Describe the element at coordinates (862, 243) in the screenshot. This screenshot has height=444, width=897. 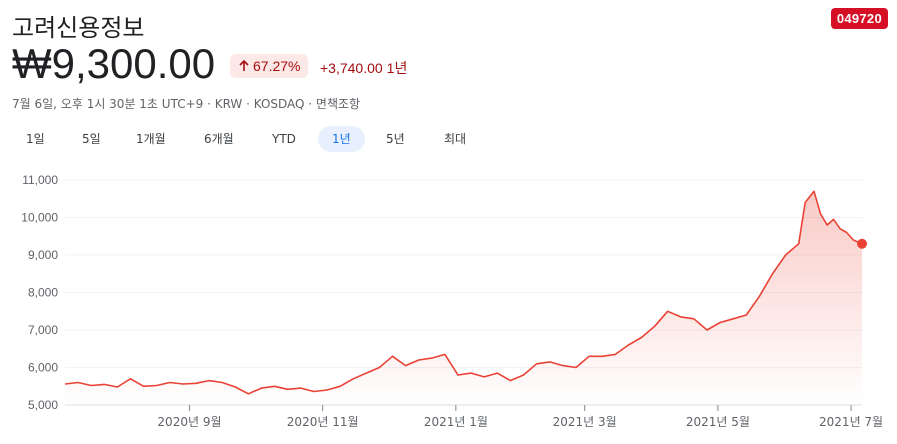
I see `current-price-dot` at that location.